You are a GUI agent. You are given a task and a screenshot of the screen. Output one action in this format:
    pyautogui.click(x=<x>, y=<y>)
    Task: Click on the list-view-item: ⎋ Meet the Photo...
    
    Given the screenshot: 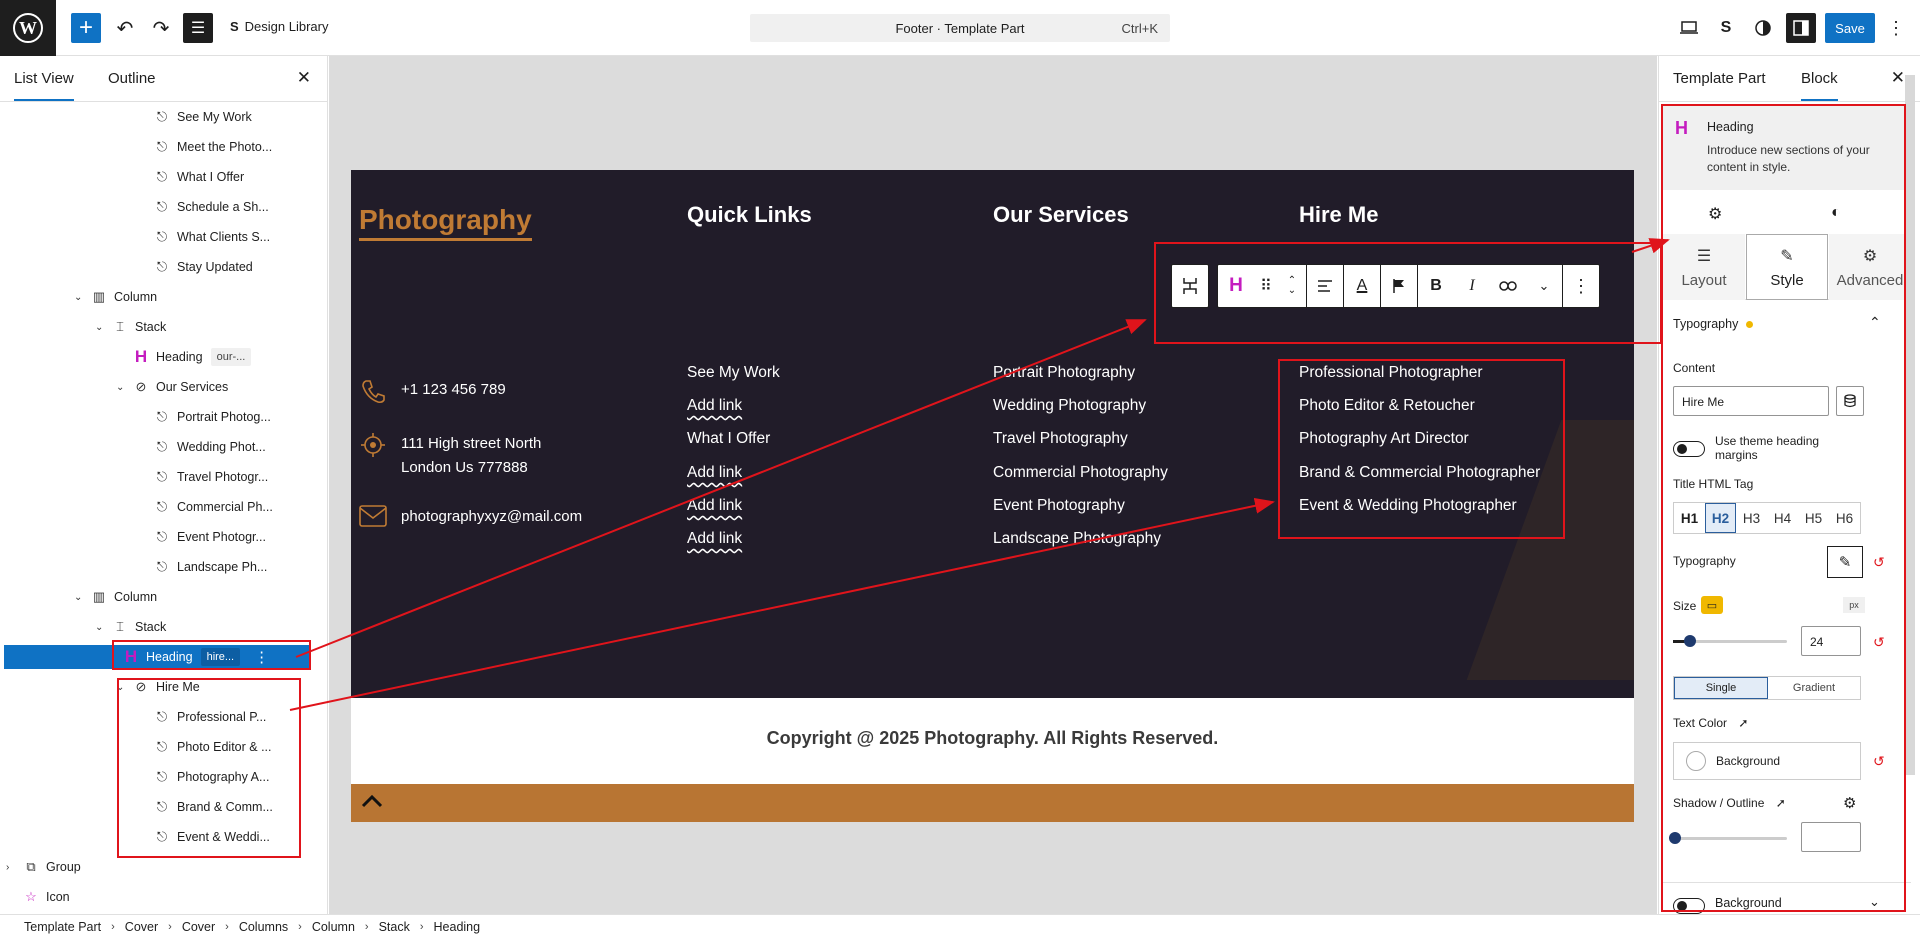 What is the action you would take?
    pyautogui.click(x=204, y=147)
    